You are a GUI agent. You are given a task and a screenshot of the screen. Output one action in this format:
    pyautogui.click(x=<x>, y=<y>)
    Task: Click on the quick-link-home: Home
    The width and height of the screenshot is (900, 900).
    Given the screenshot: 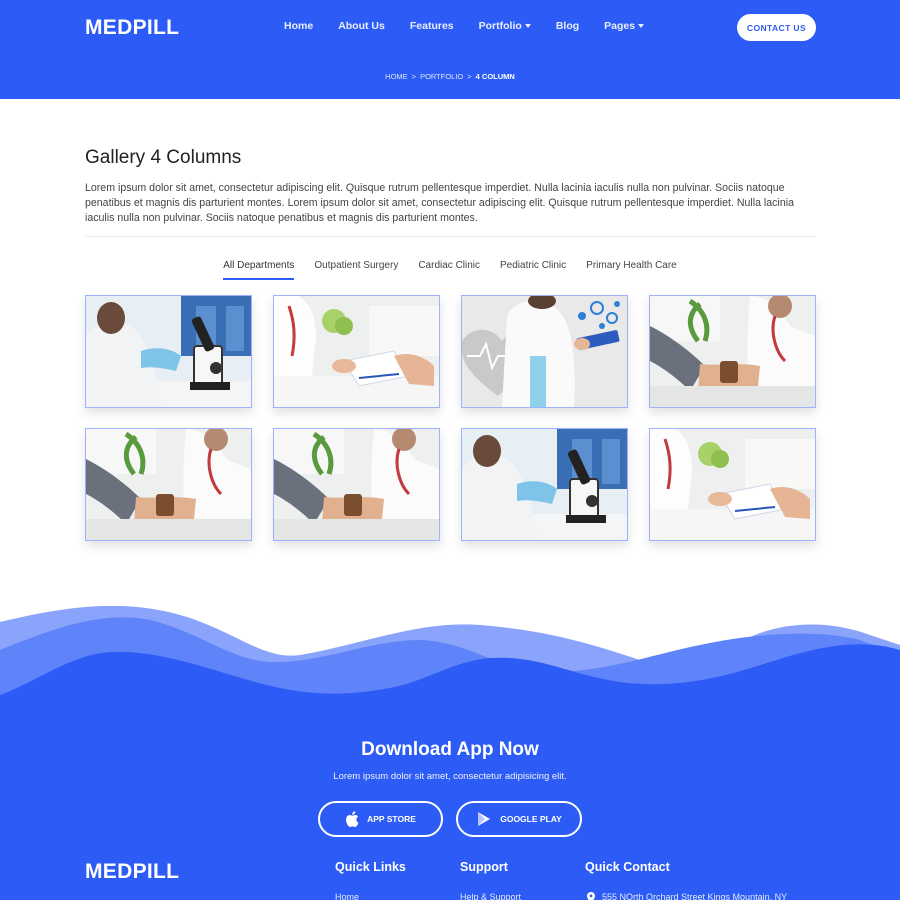 What is the action you would take?
    pyautogui.click(x=347, y=896)
    